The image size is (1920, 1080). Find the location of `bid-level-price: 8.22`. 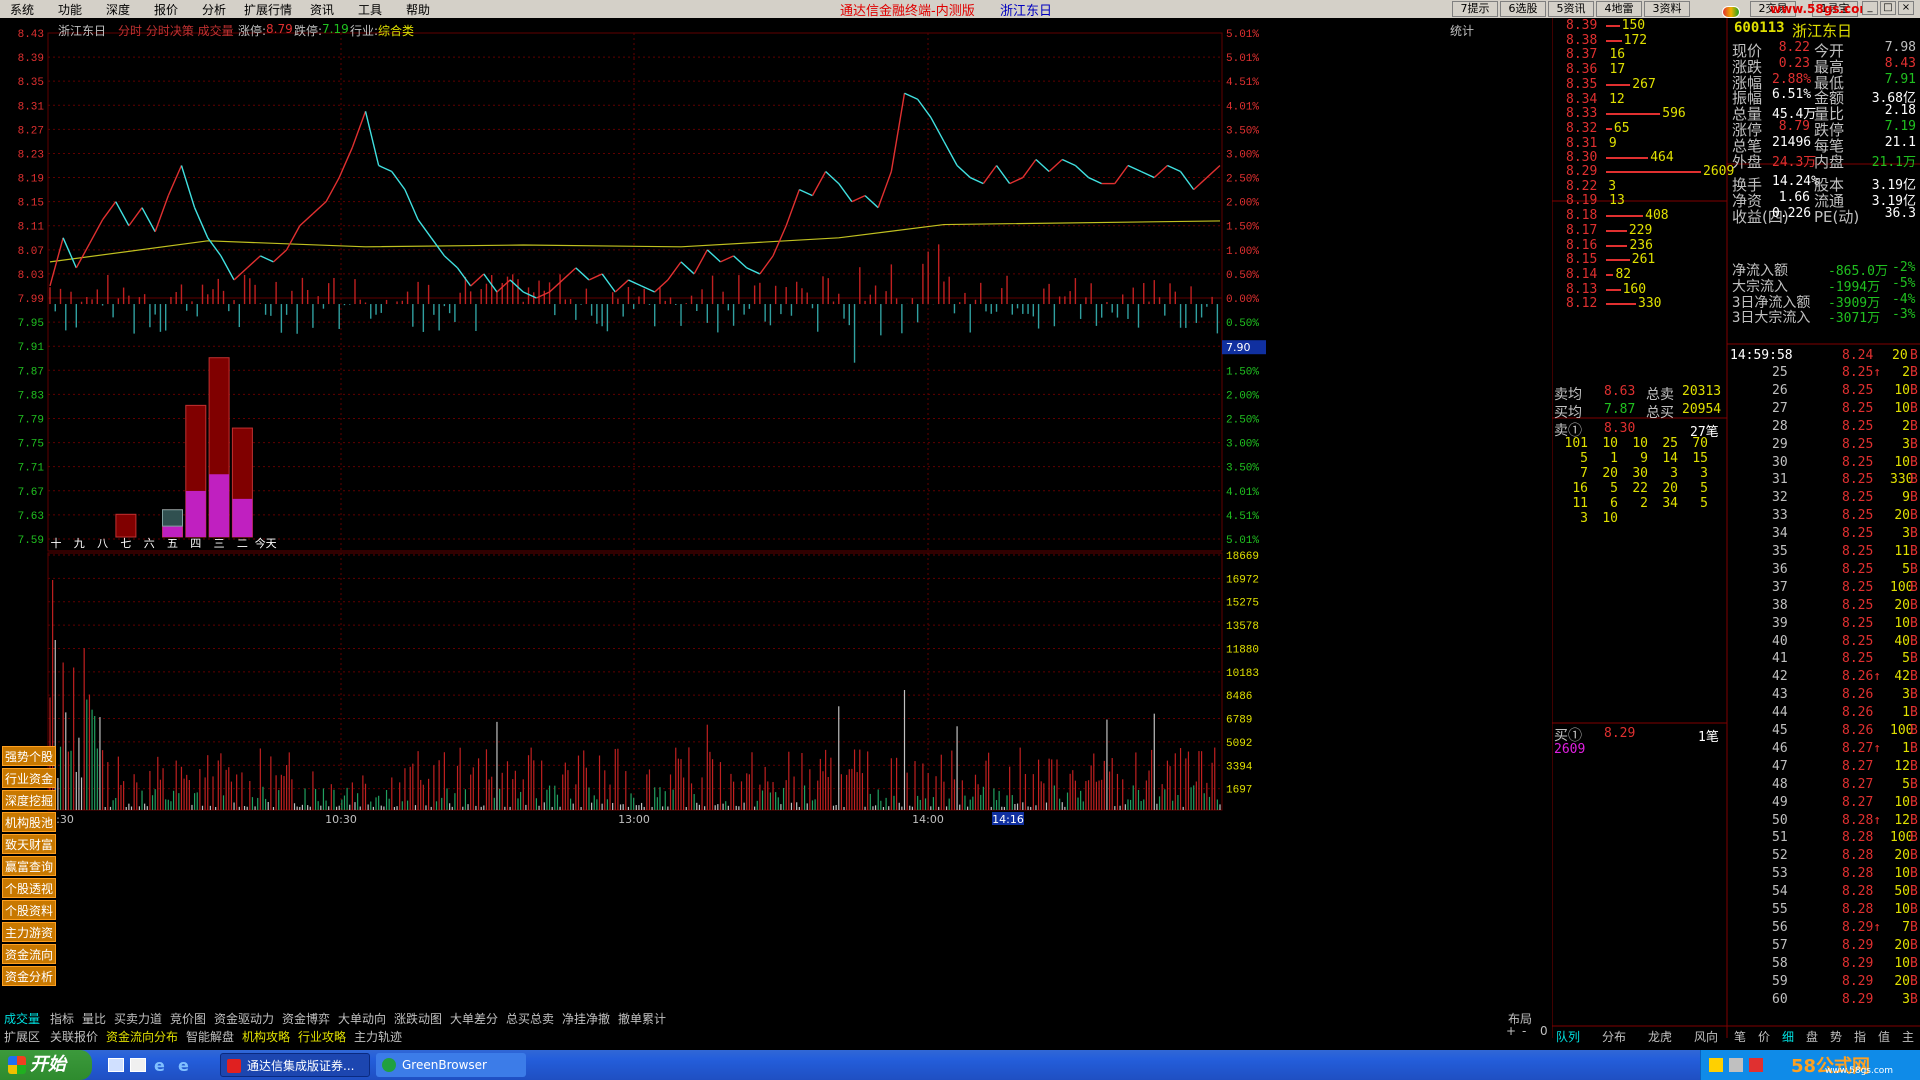

bid-level-price: 8.22 is located at coordinates (1581, 186).